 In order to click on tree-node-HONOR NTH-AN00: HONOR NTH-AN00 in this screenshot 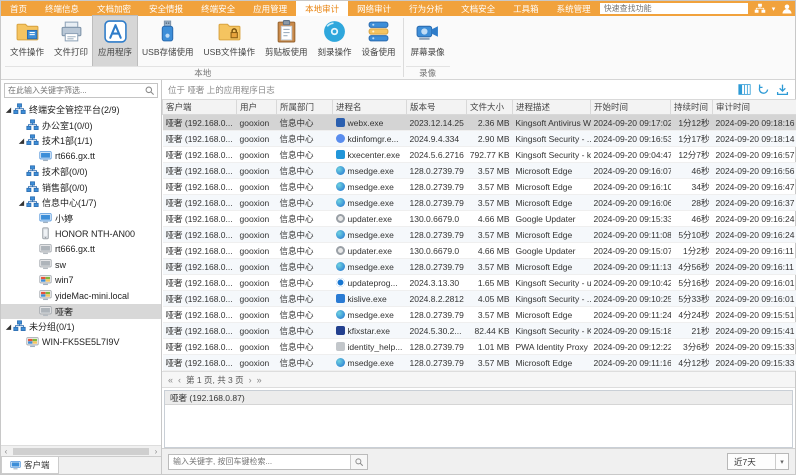, I will do `click(81, 234)`.